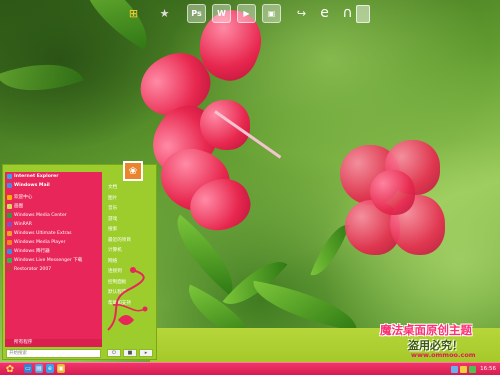 The image size is (500, 375). Describe the element at coordinates (464, 369) in the screenshot. I see `volume-icon` at that location.